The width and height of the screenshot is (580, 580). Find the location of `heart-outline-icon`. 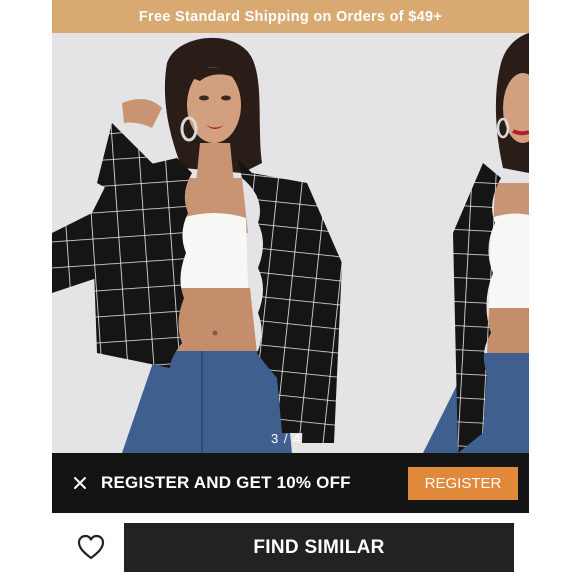

heart-outline-icon is located at coordinates (91, 547).